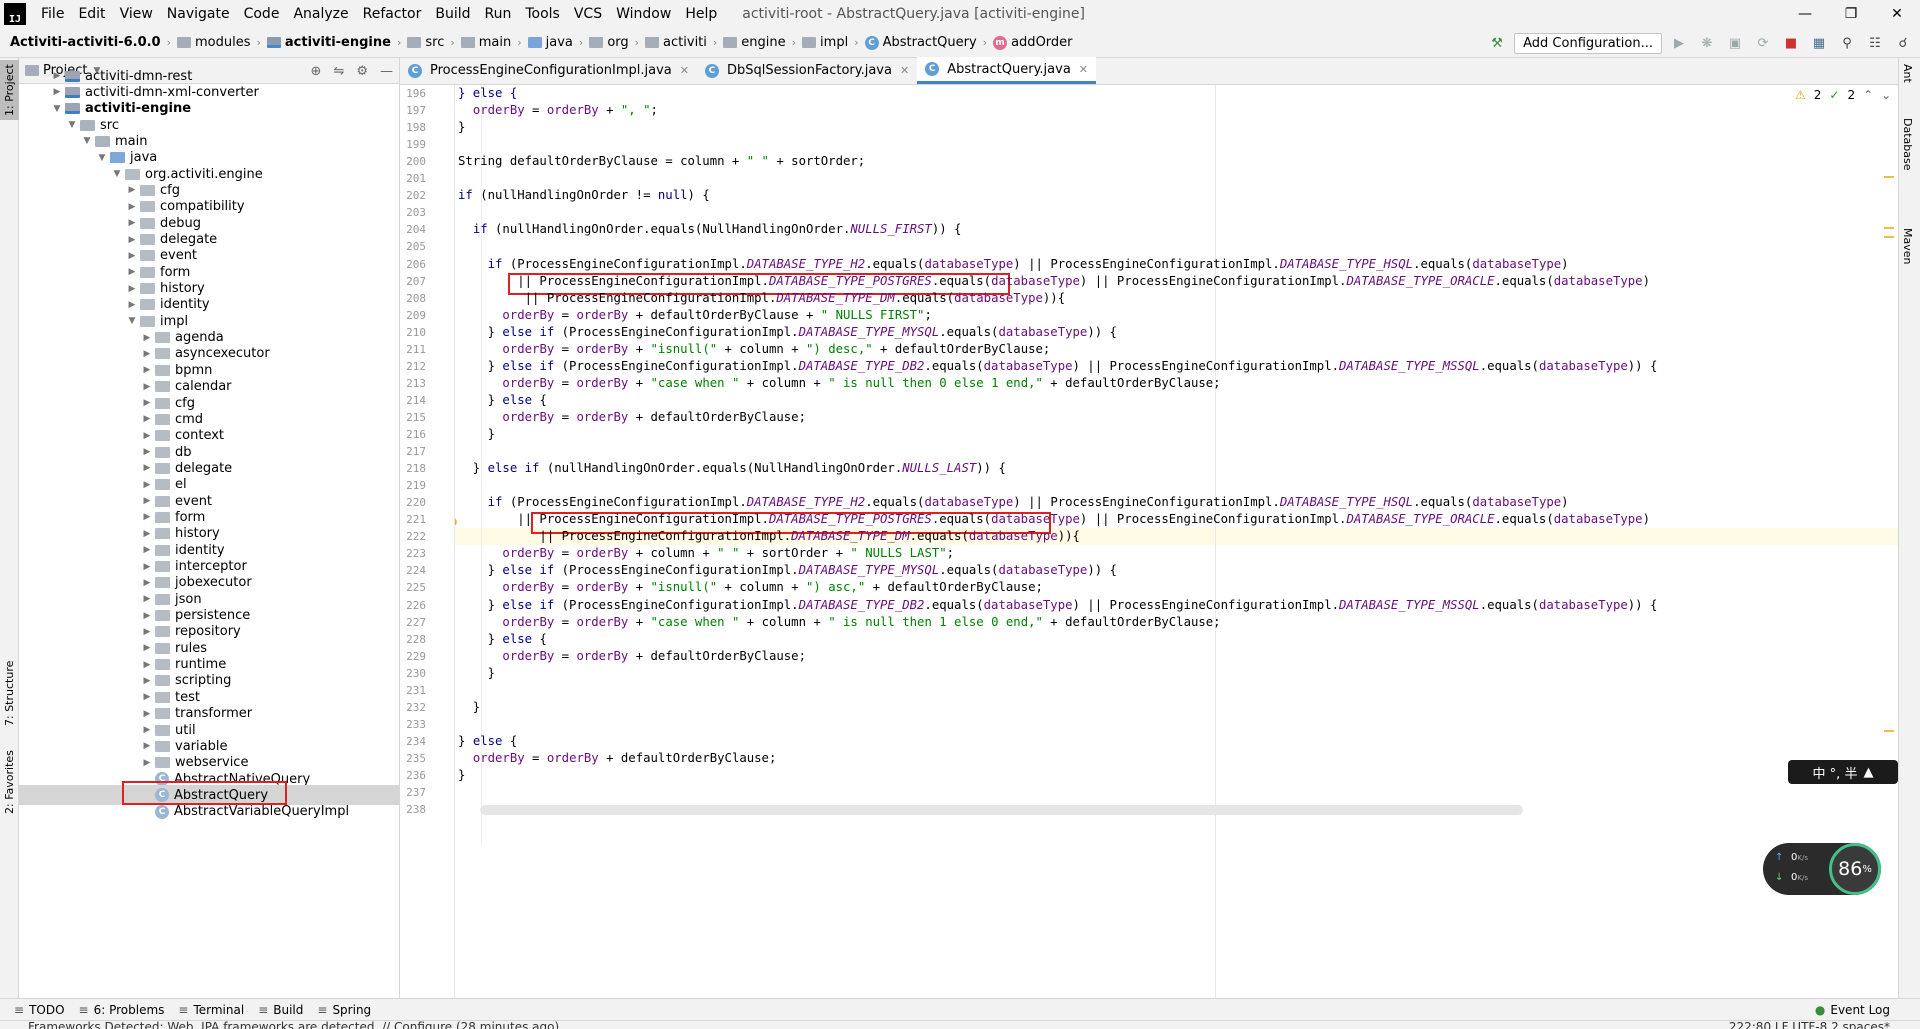 The height and width of the screenshot is (1029, 1920). I want to click on settings-icon: ☷, so click(1875, 43).